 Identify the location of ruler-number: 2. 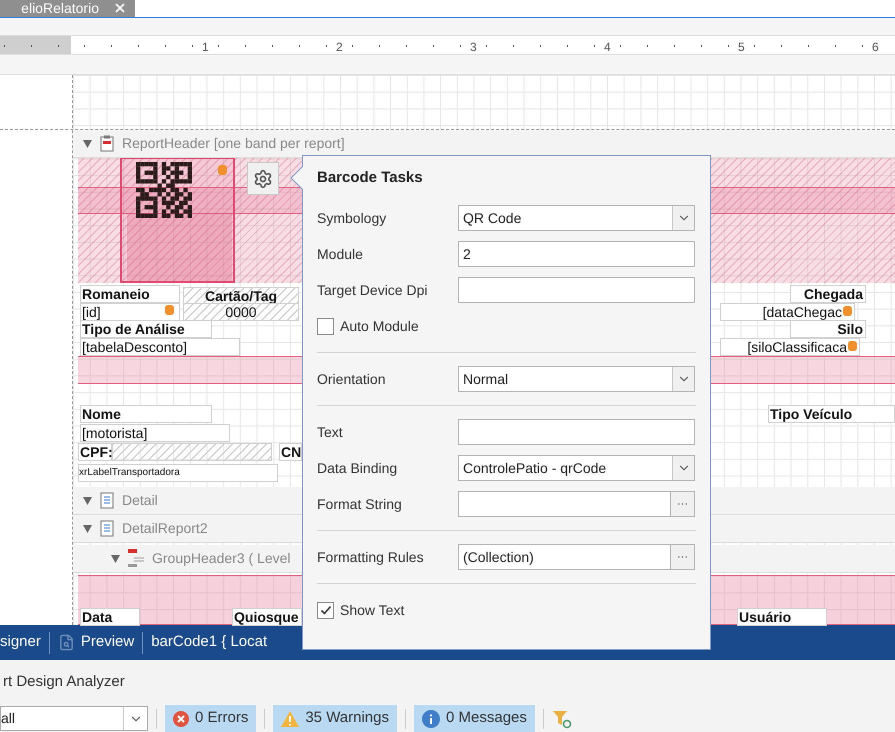
(339, 47).